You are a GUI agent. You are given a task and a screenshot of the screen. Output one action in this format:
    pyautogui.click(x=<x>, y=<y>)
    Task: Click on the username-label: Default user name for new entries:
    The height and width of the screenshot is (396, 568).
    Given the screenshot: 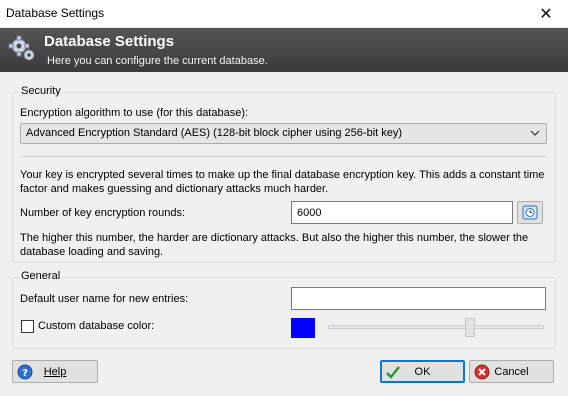 What is the action you would take?
    pyautogui.click(x=104, y=299)
    